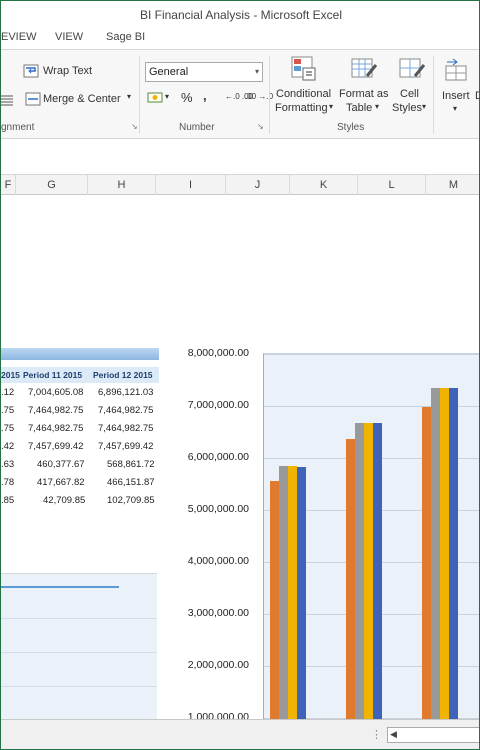  What do you see at coordinates (377, 106) in the screenshot?
I see `table-dropdown-icon: ▾` at bounding box center [377, 106].